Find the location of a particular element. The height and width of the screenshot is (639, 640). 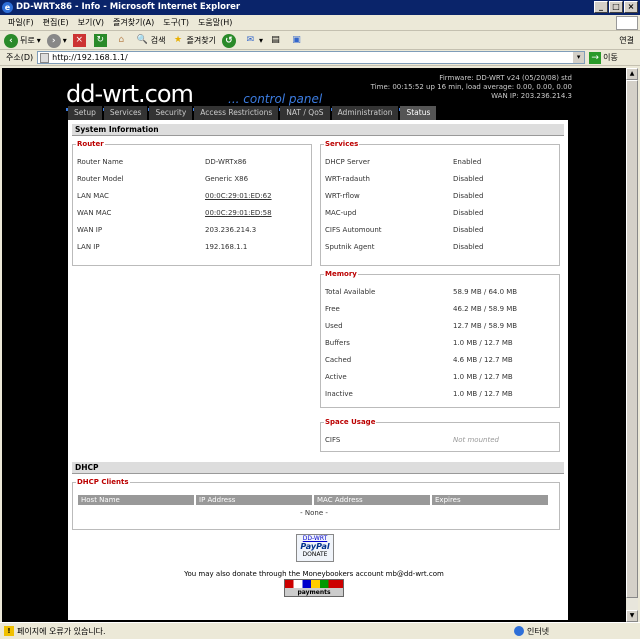

go-label: 이동 is located at coordinates (610, 57).